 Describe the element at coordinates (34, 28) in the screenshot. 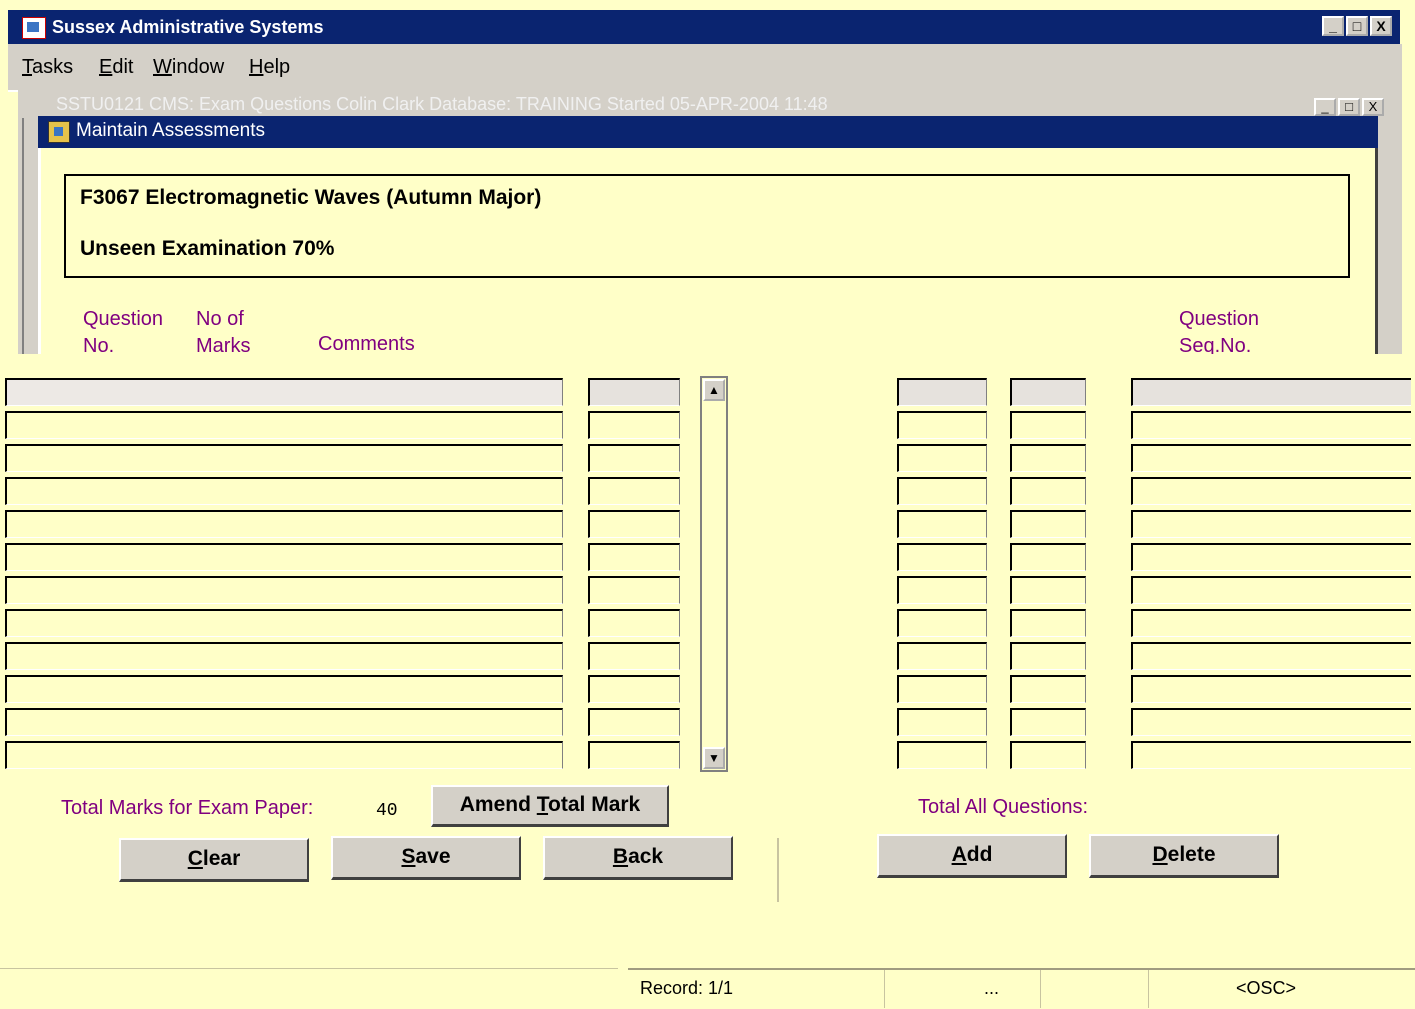

I see `app-logo-icon` at that location.